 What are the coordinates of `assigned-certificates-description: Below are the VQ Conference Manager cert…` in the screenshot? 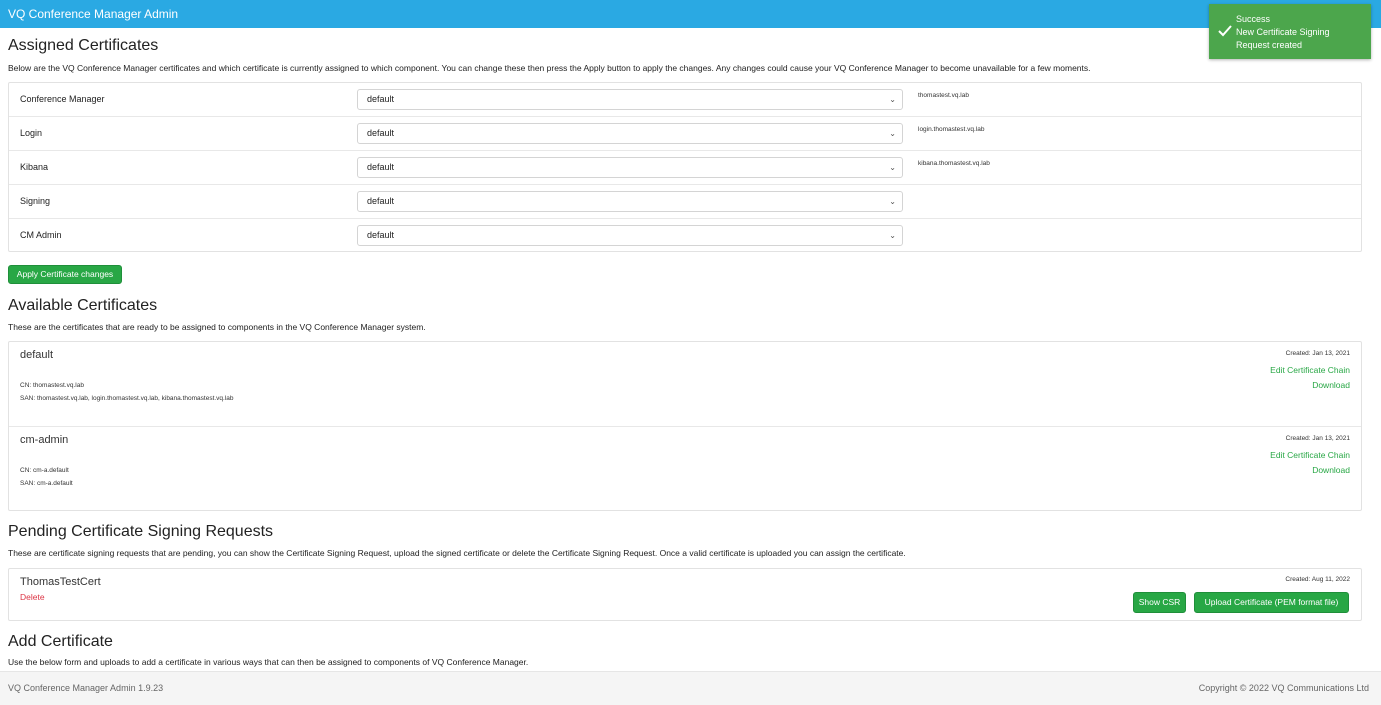 It's located at (549, 68).